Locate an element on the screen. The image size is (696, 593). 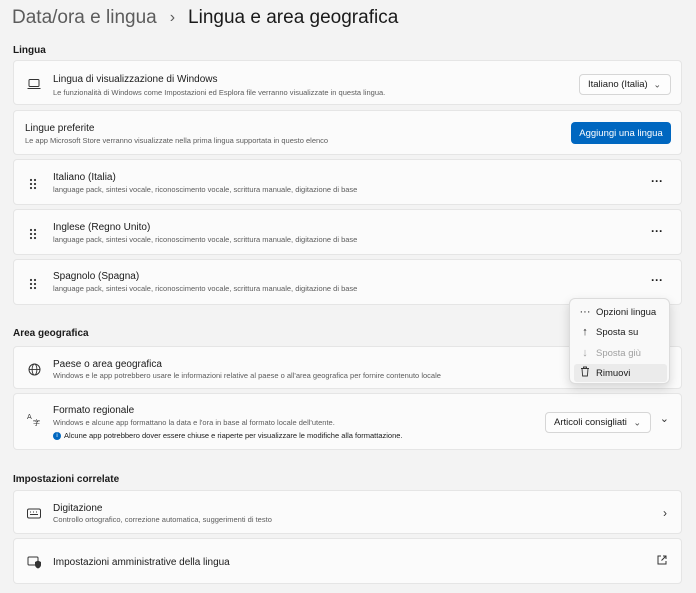
info-icon: i is located at coordinates (57, 436).